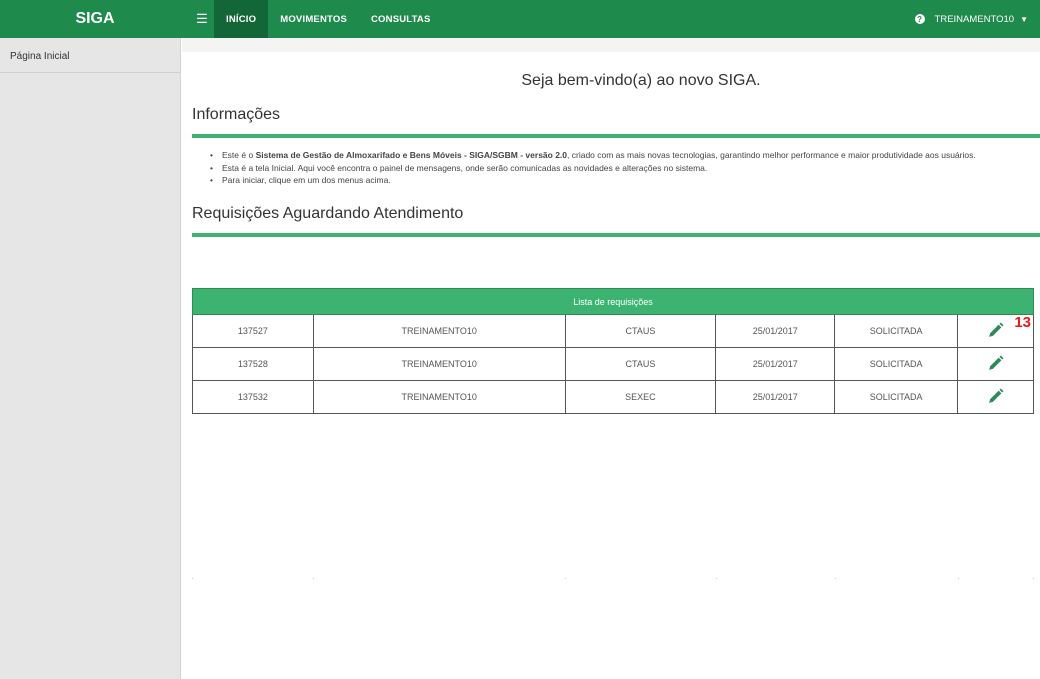 Image resolution: width=1040 pixels, height=679 pixels. Describe the element at coordinates (974, 19) in the screenshot. I see `user-name: TREINAMENTO10` at that location.